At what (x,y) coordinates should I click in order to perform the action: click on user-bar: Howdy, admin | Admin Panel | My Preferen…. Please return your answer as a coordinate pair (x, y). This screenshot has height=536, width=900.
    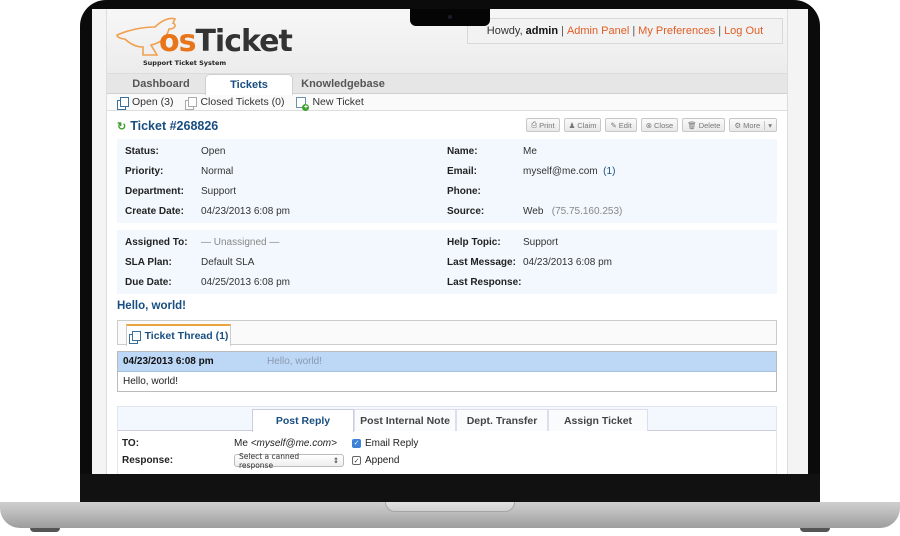
    Looking at the image, I should click on (625, 31).